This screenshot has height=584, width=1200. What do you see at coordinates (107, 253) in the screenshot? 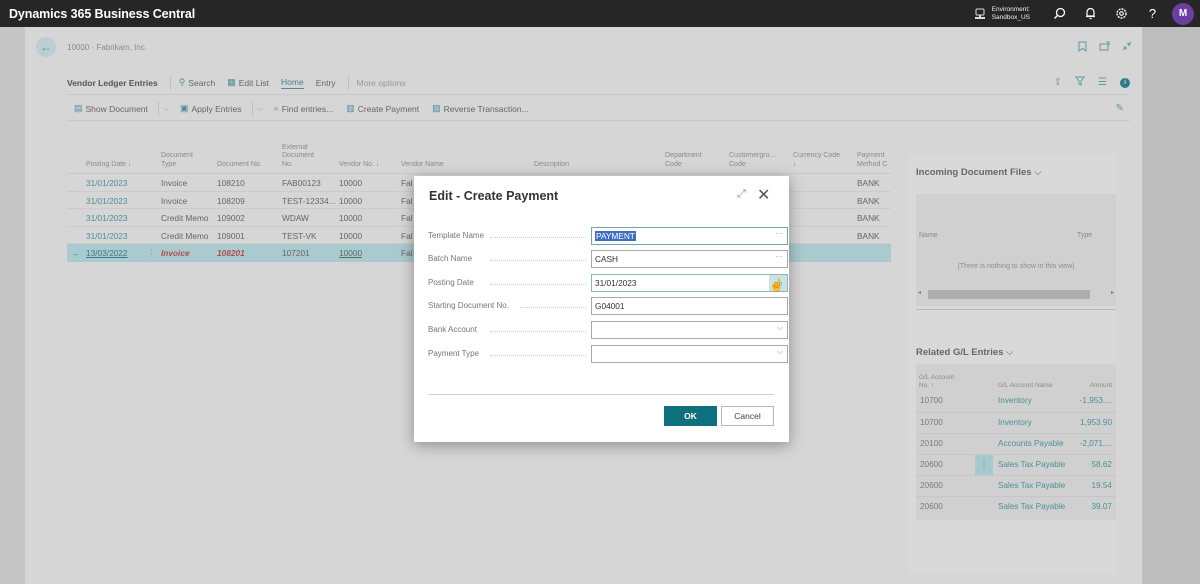
I see `cell-posting-date: 13/03/2022` at bounding box center [107, 253].